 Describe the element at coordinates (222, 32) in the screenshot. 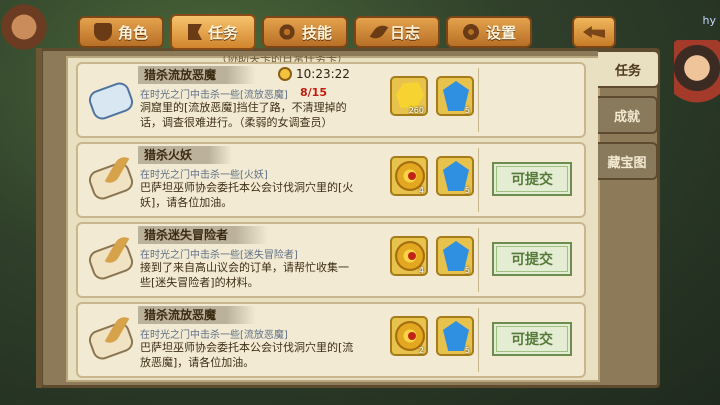

I see `tab-label: 任务` at that location.